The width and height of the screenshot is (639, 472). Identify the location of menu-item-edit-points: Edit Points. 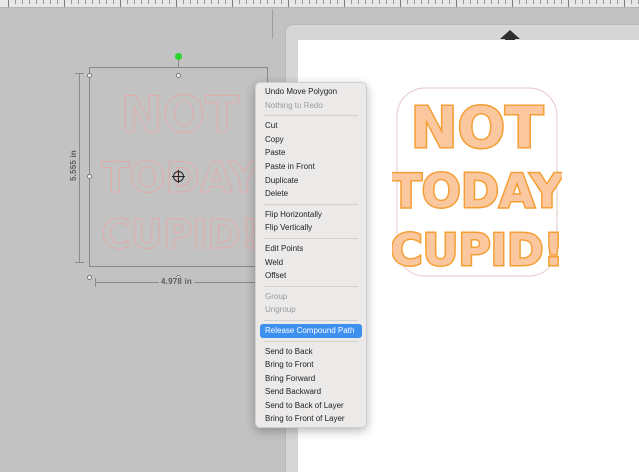
(311, 249).